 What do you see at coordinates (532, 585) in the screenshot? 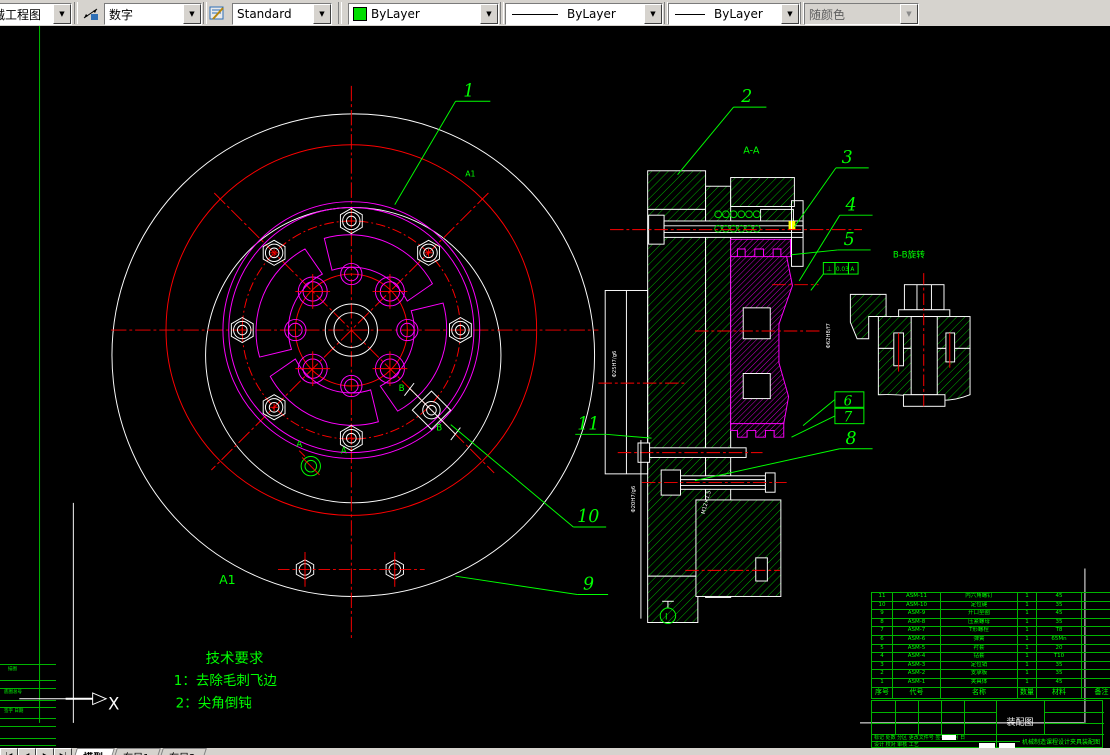
I see `callout-9: 9` at bounding box center [532, 585].